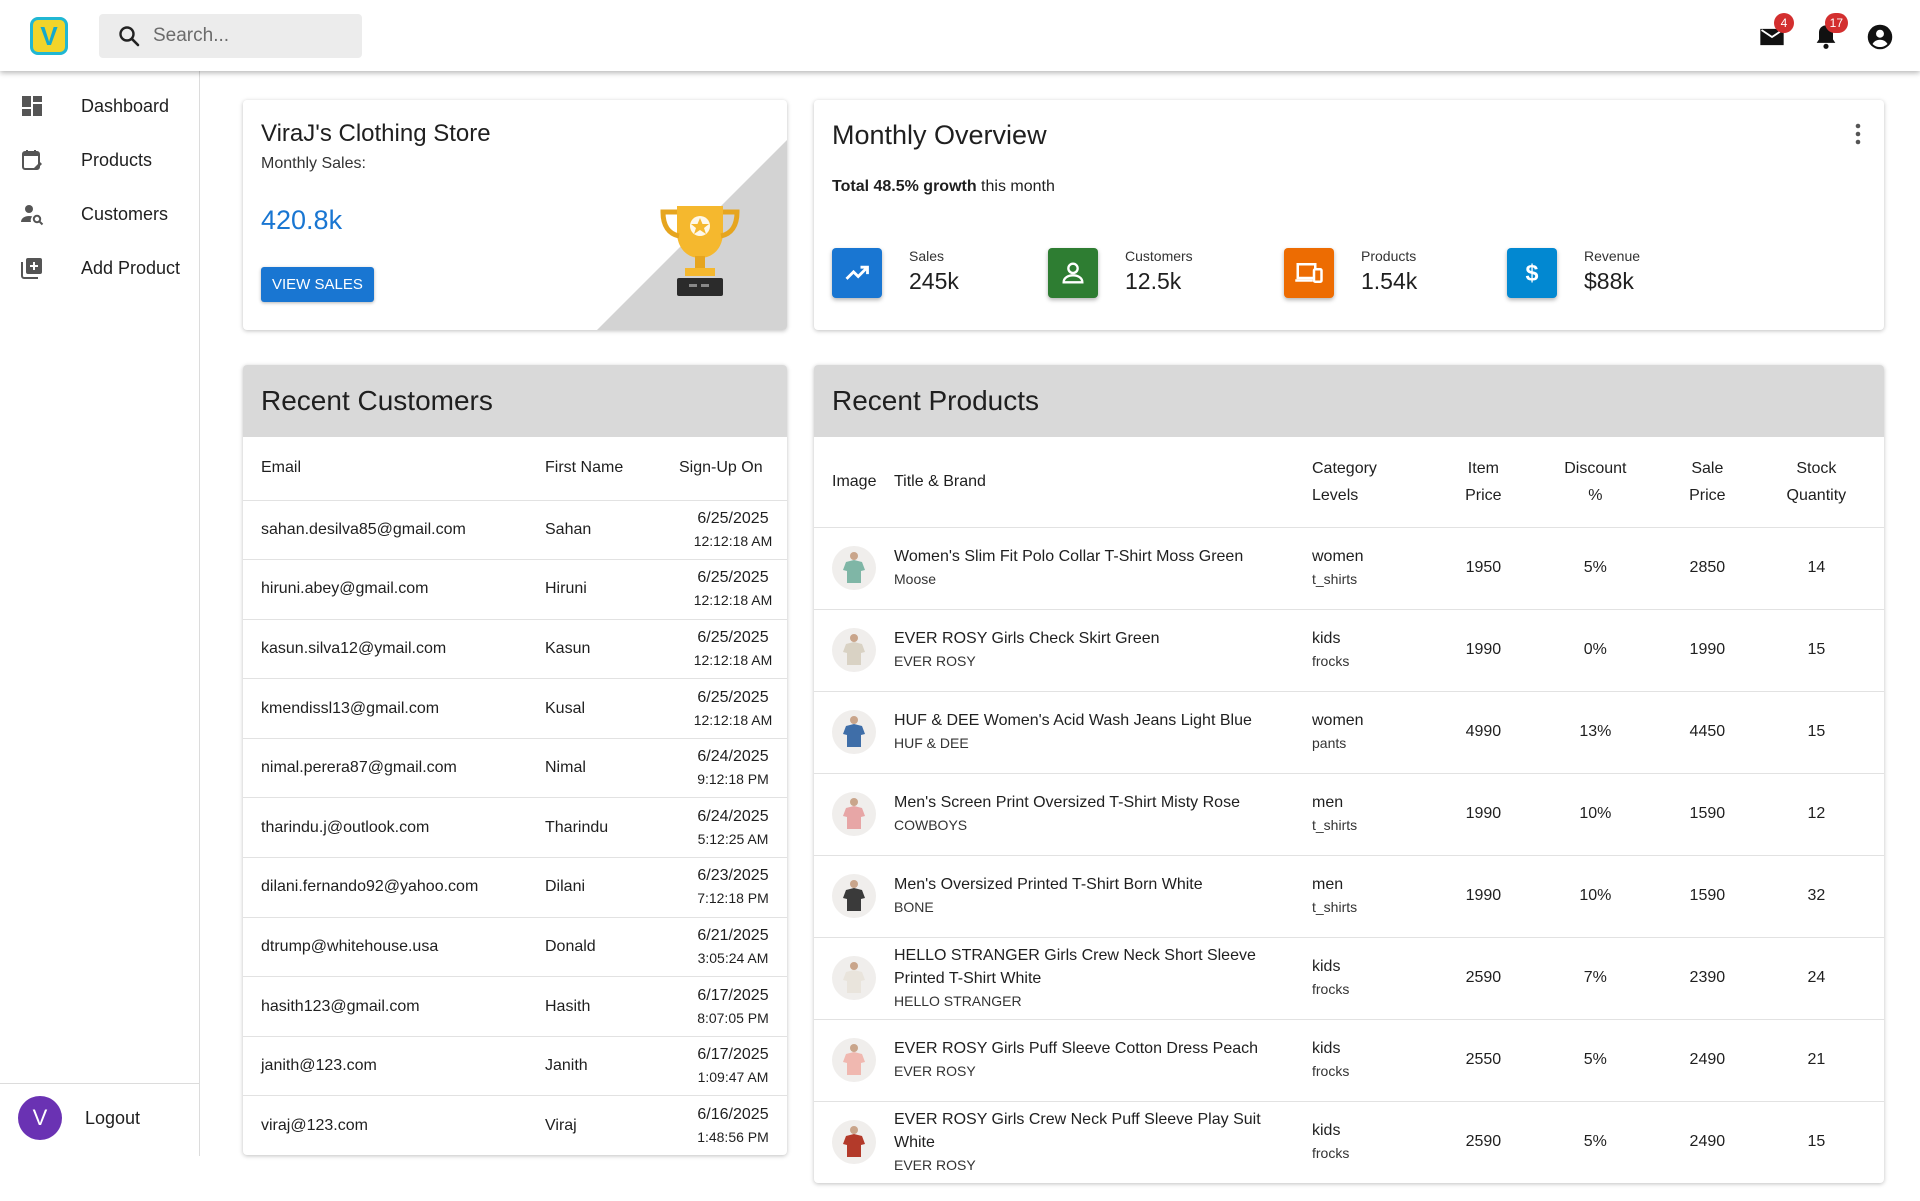 Image resolution: width=1920 pixels, height=1201 pixels. I want to click on logout-button: Logout, so click(112, 1118).